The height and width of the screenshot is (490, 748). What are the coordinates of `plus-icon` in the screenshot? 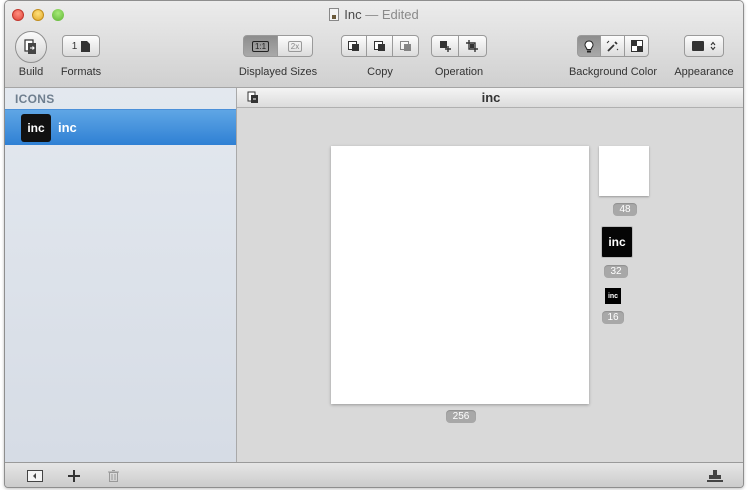 It's located at (74, 476).